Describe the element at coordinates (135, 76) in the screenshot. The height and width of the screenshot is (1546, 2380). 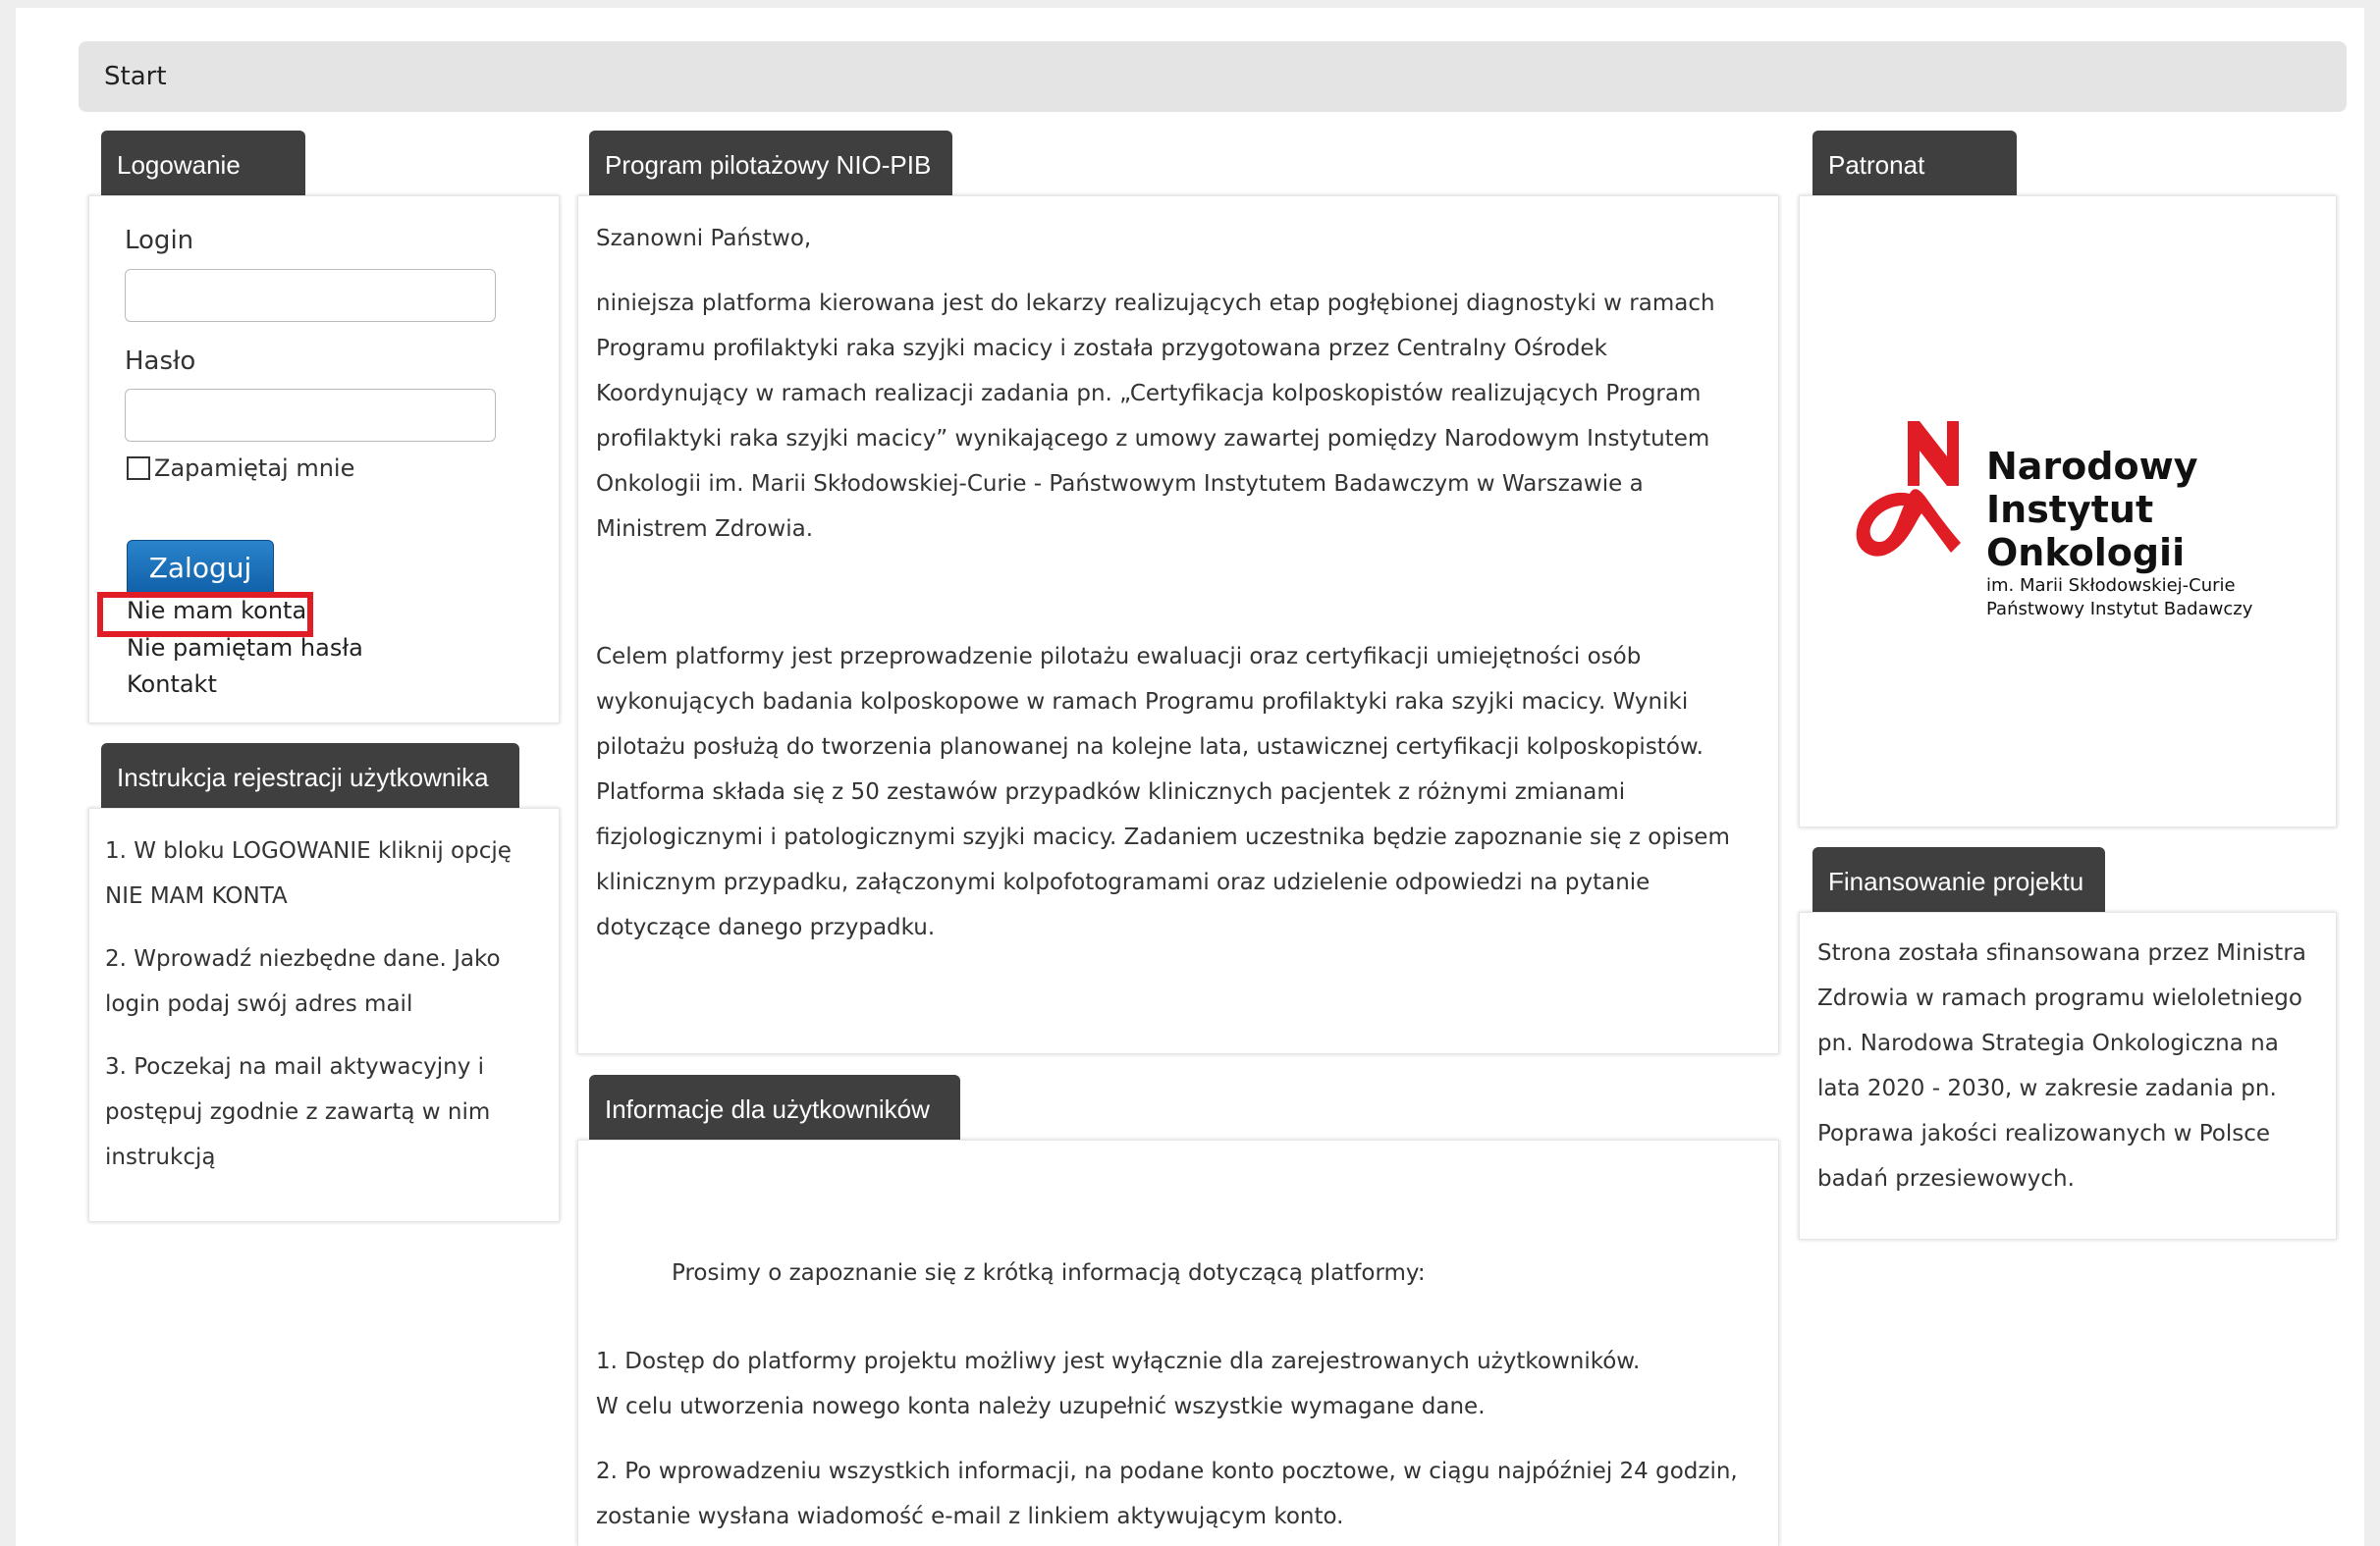
I see `breadcrumb-start-link: Start` at that location.